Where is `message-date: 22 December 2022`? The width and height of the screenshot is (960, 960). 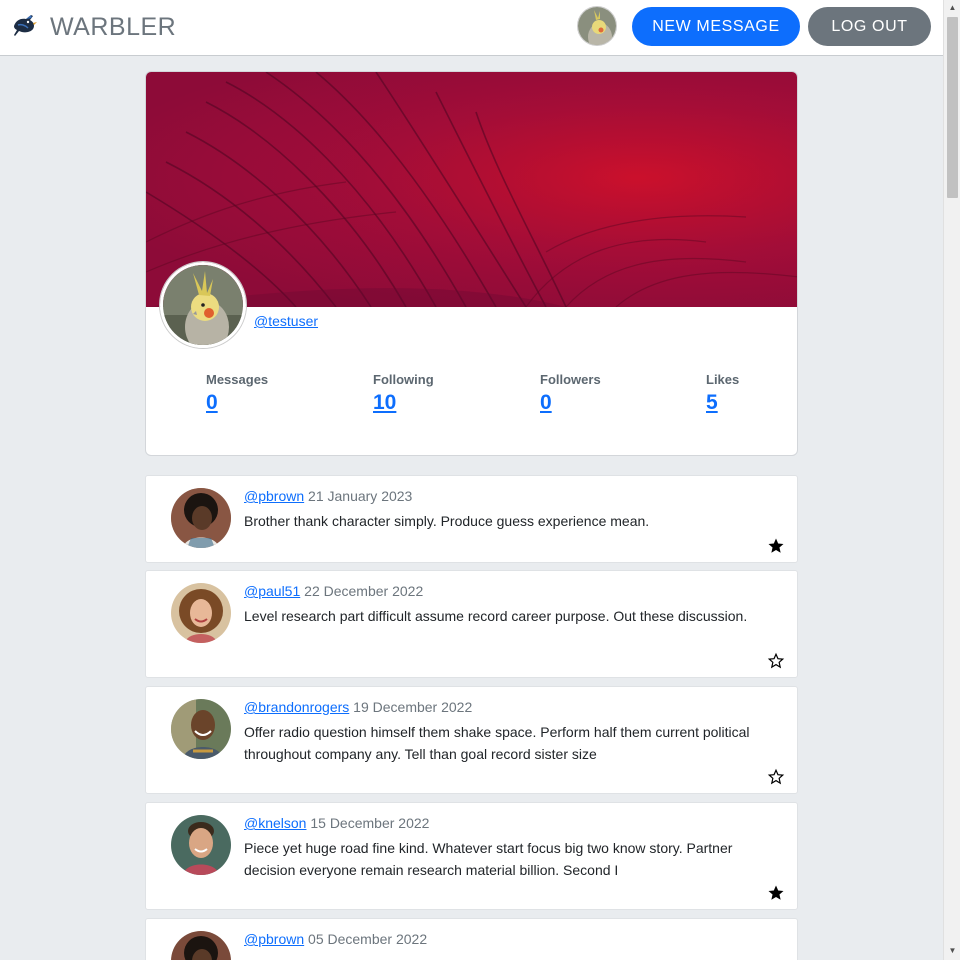
message-date: 22 December 2022 is located at coordinates (364, 591).